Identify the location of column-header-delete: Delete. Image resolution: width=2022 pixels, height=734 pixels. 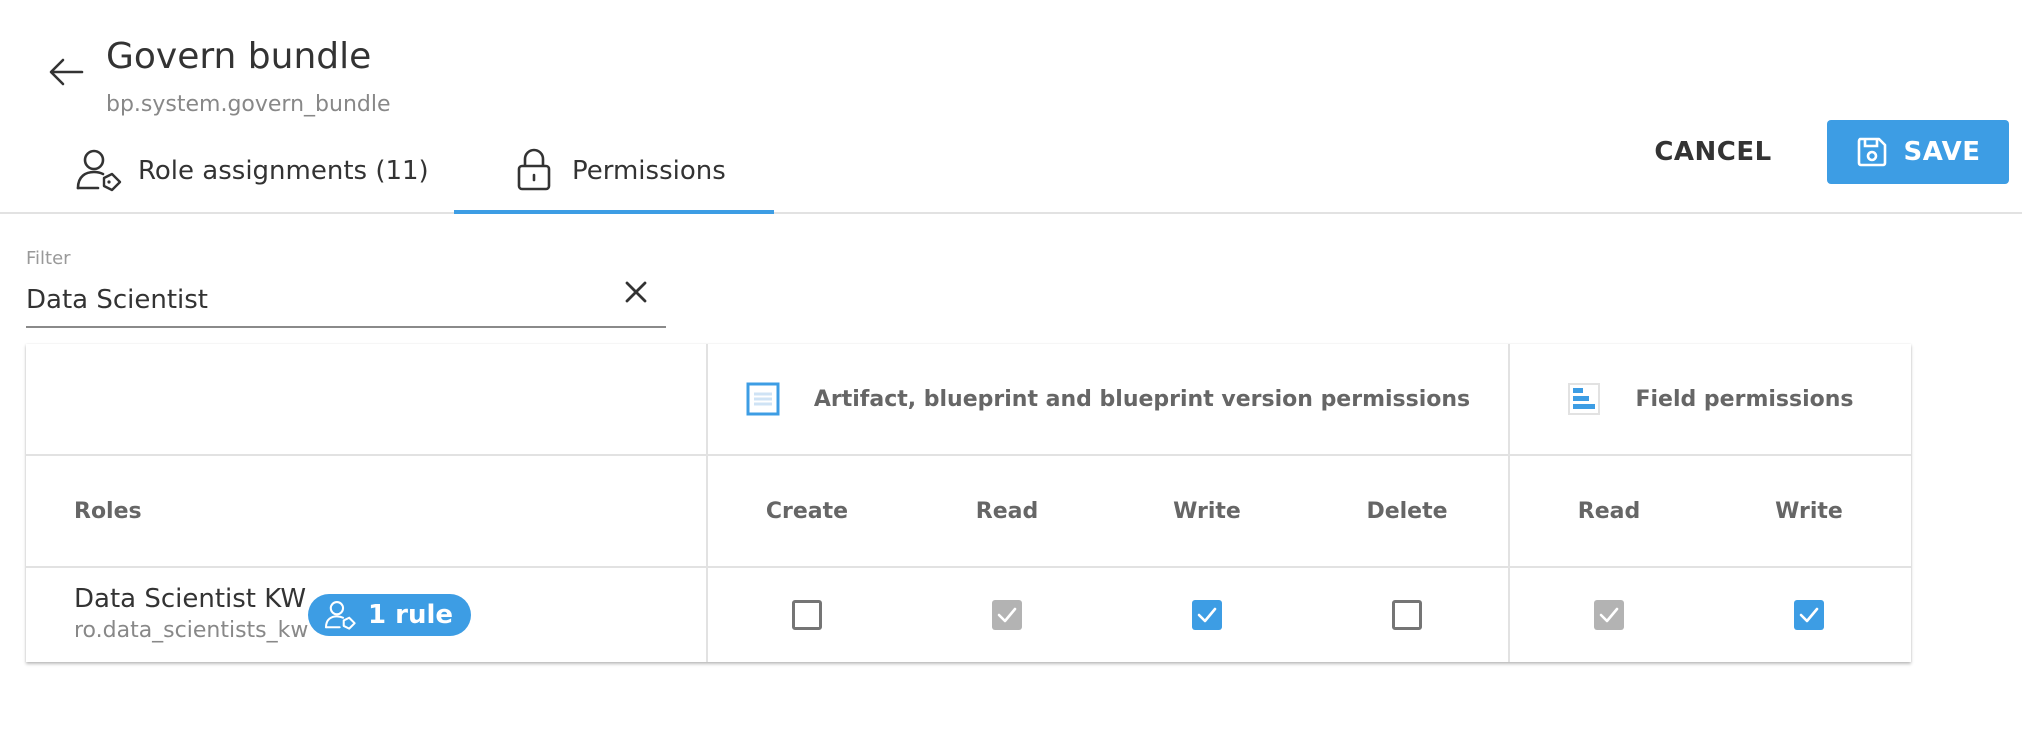
(1407, 511).